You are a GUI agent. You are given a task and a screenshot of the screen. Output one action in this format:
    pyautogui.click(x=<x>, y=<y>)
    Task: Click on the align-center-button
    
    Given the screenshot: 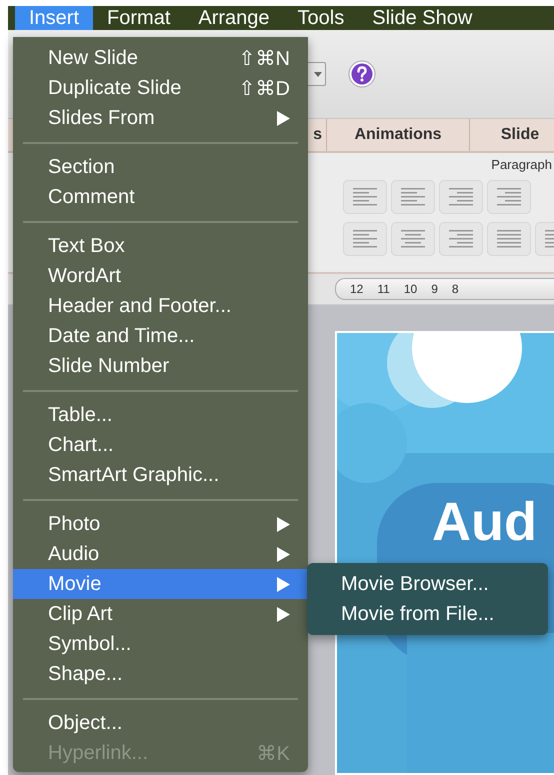 What is the action you would take?
    pyautogui.click(x=413, y=239)
    